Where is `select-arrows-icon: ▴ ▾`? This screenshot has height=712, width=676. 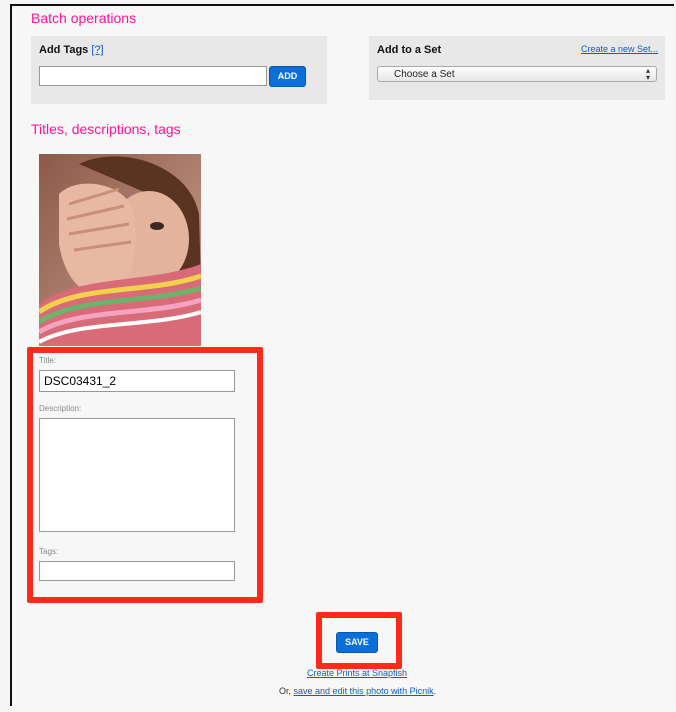 select-arrows-icon: ▴ ▾ is located at coordinates (647, 74).